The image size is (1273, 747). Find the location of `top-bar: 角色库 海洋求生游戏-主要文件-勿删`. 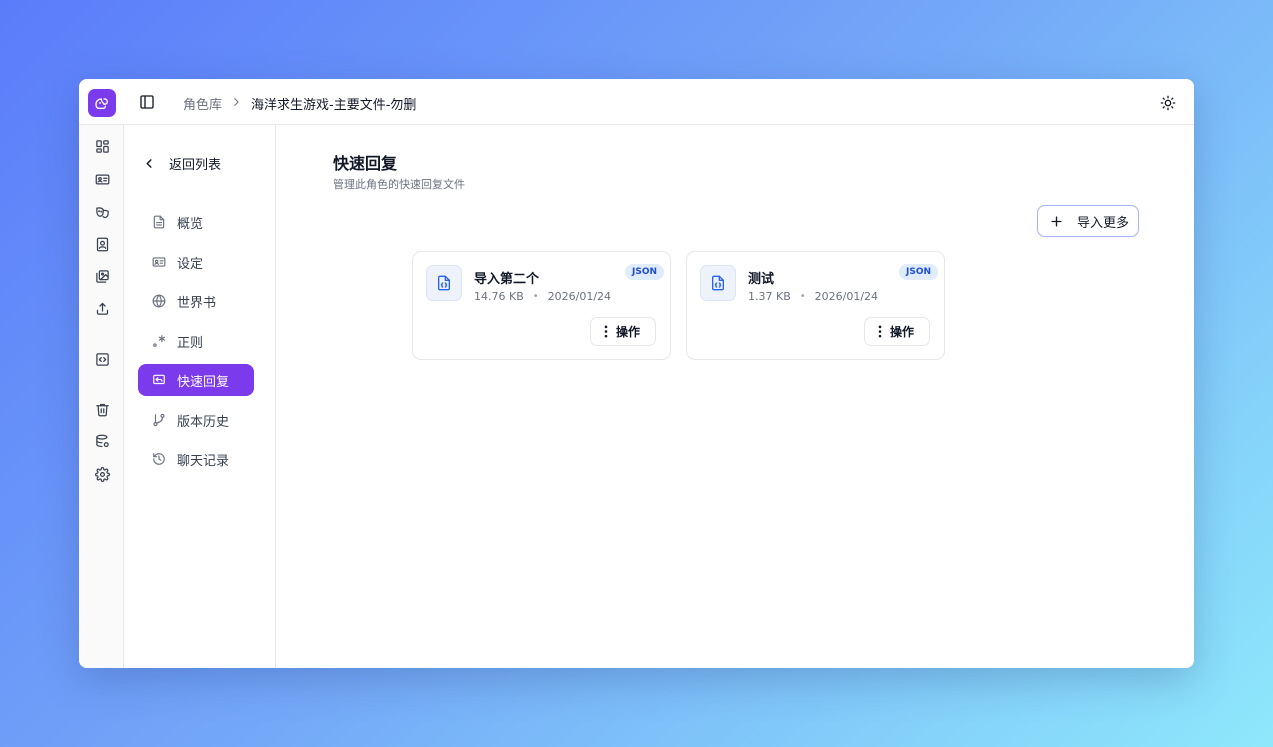

top-bar: 角色库 海洋求生游戏-主要文件-勿删 is located at coordinates (636, 102).